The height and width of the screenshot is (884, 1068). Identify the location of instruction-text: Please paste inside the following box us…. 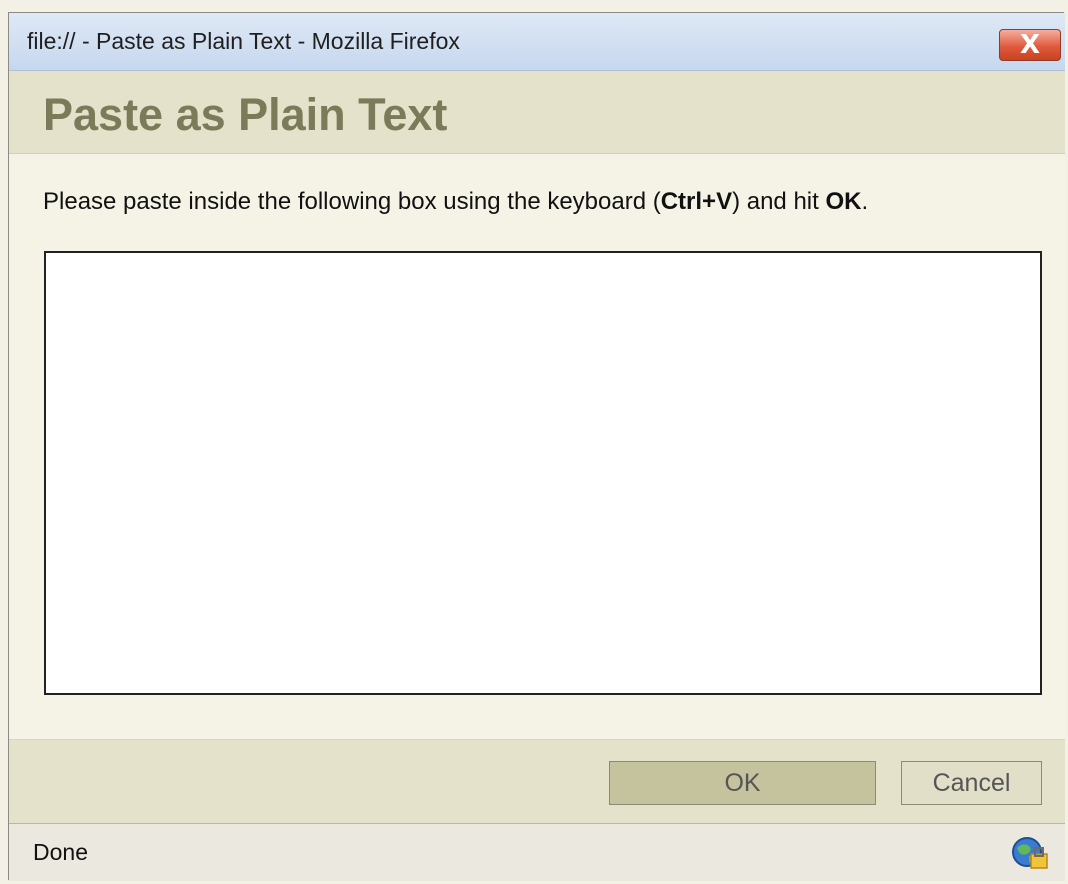
(455, 202).